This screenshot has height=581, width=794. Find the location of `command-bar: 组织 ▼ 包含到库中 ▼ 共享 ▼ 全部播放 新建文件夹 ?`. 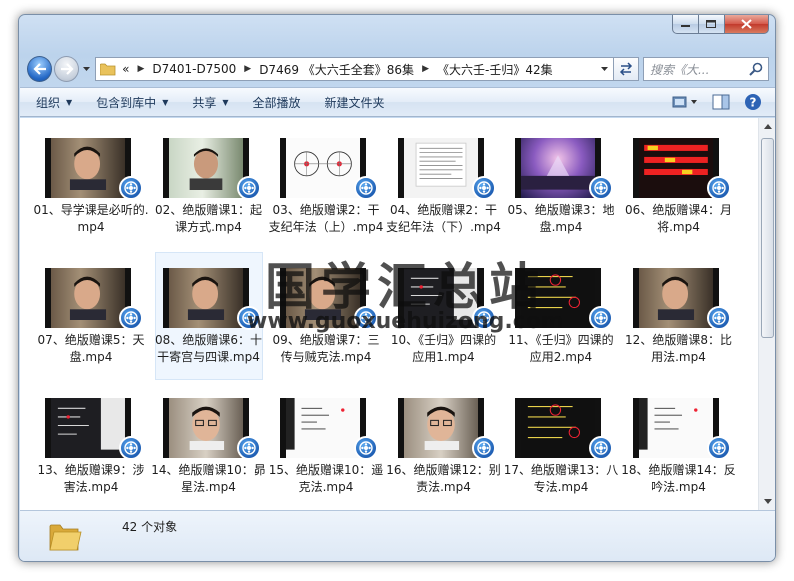

command-bar: 组织 ▼ 包含到库中 ▼ 共享 ▼ 全部播放 新建文件夹 ? is located at coordinates (397, 102).